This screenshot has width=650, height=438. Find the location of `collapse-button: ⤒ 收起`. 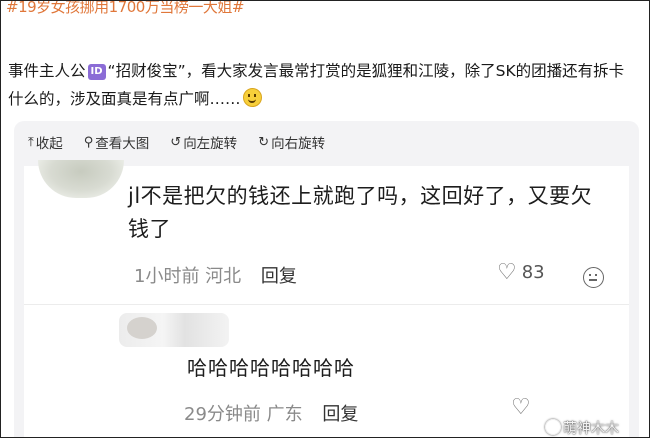

collapse-button: ⤒ 收起 is located at coordinates (45, 142).